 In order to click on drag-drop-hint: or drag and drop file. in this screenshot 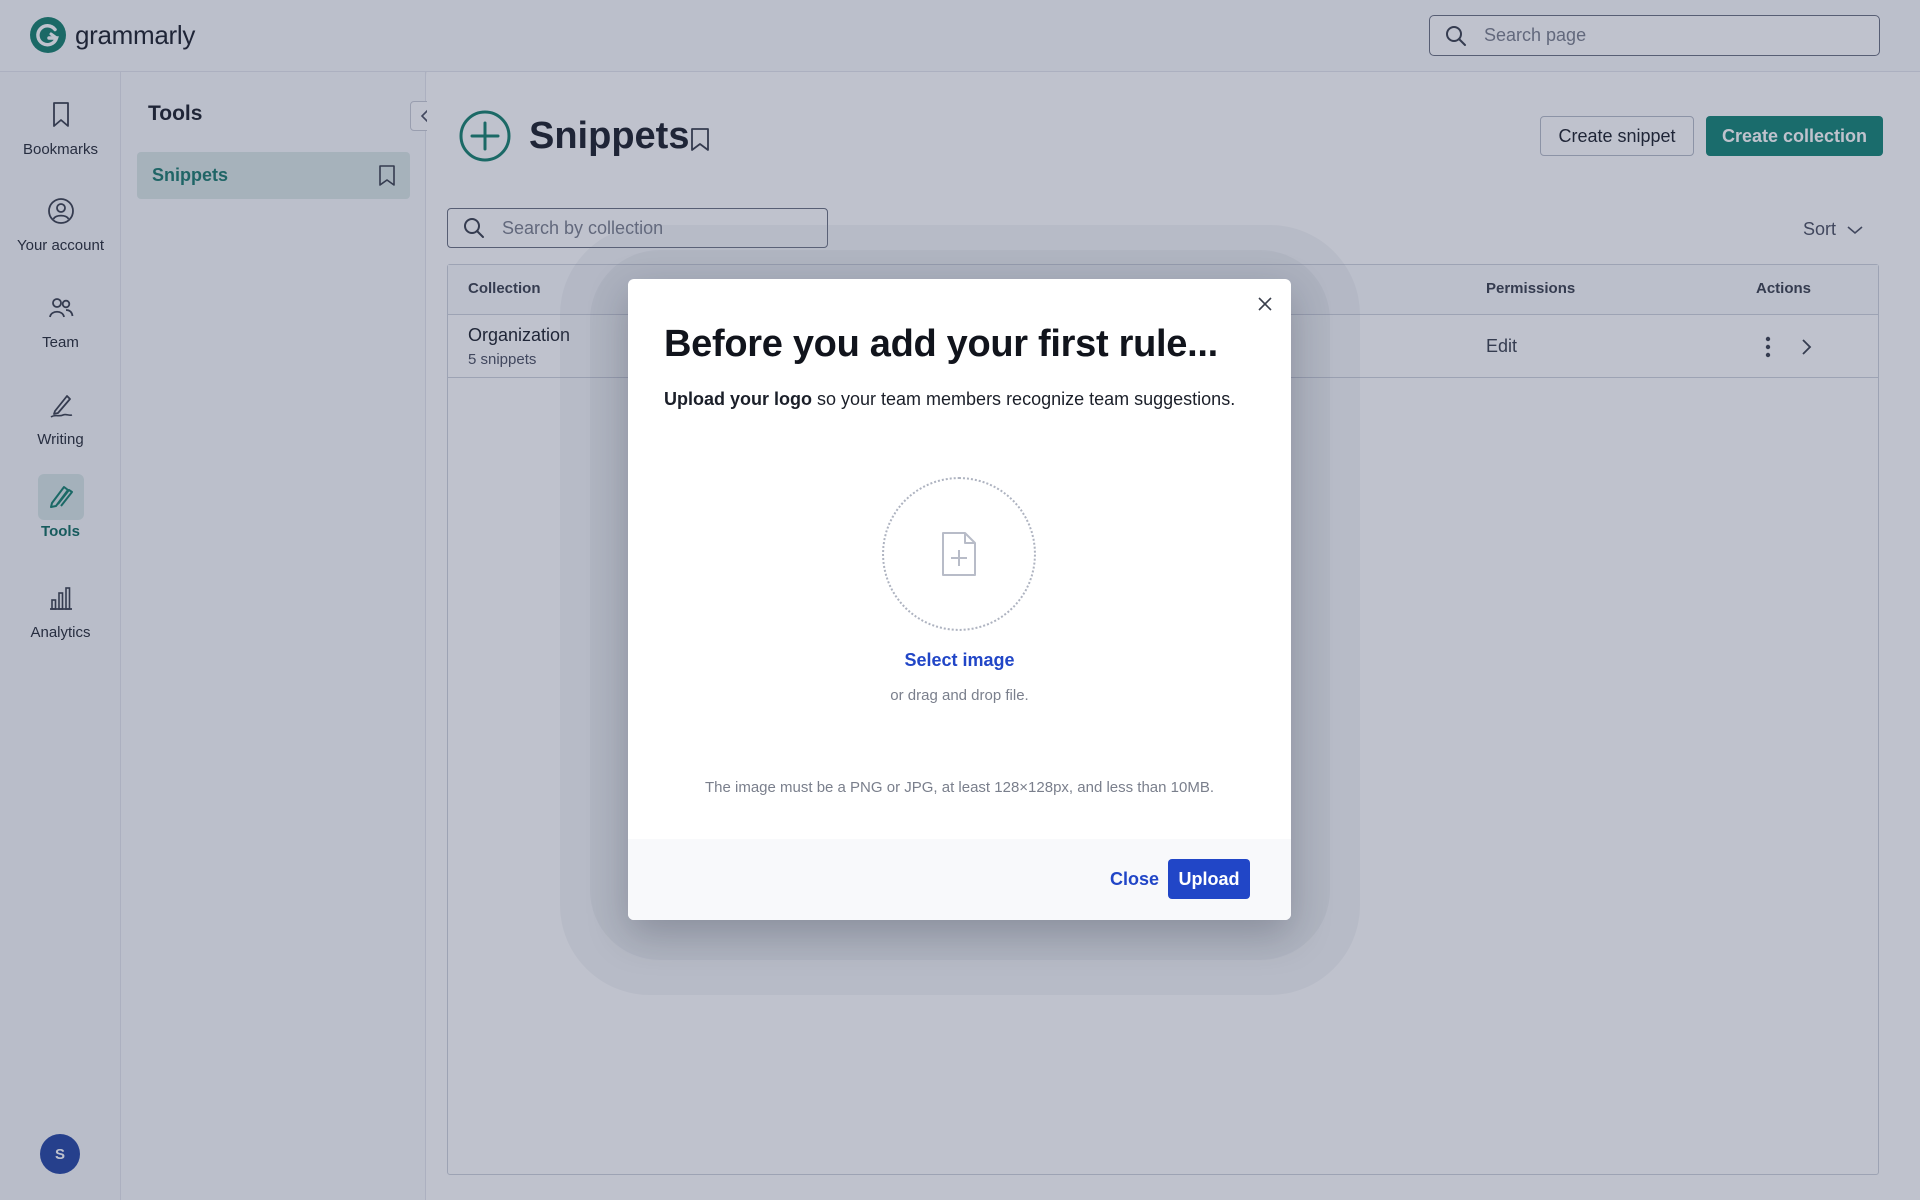, I will do `click(959, 695)`.